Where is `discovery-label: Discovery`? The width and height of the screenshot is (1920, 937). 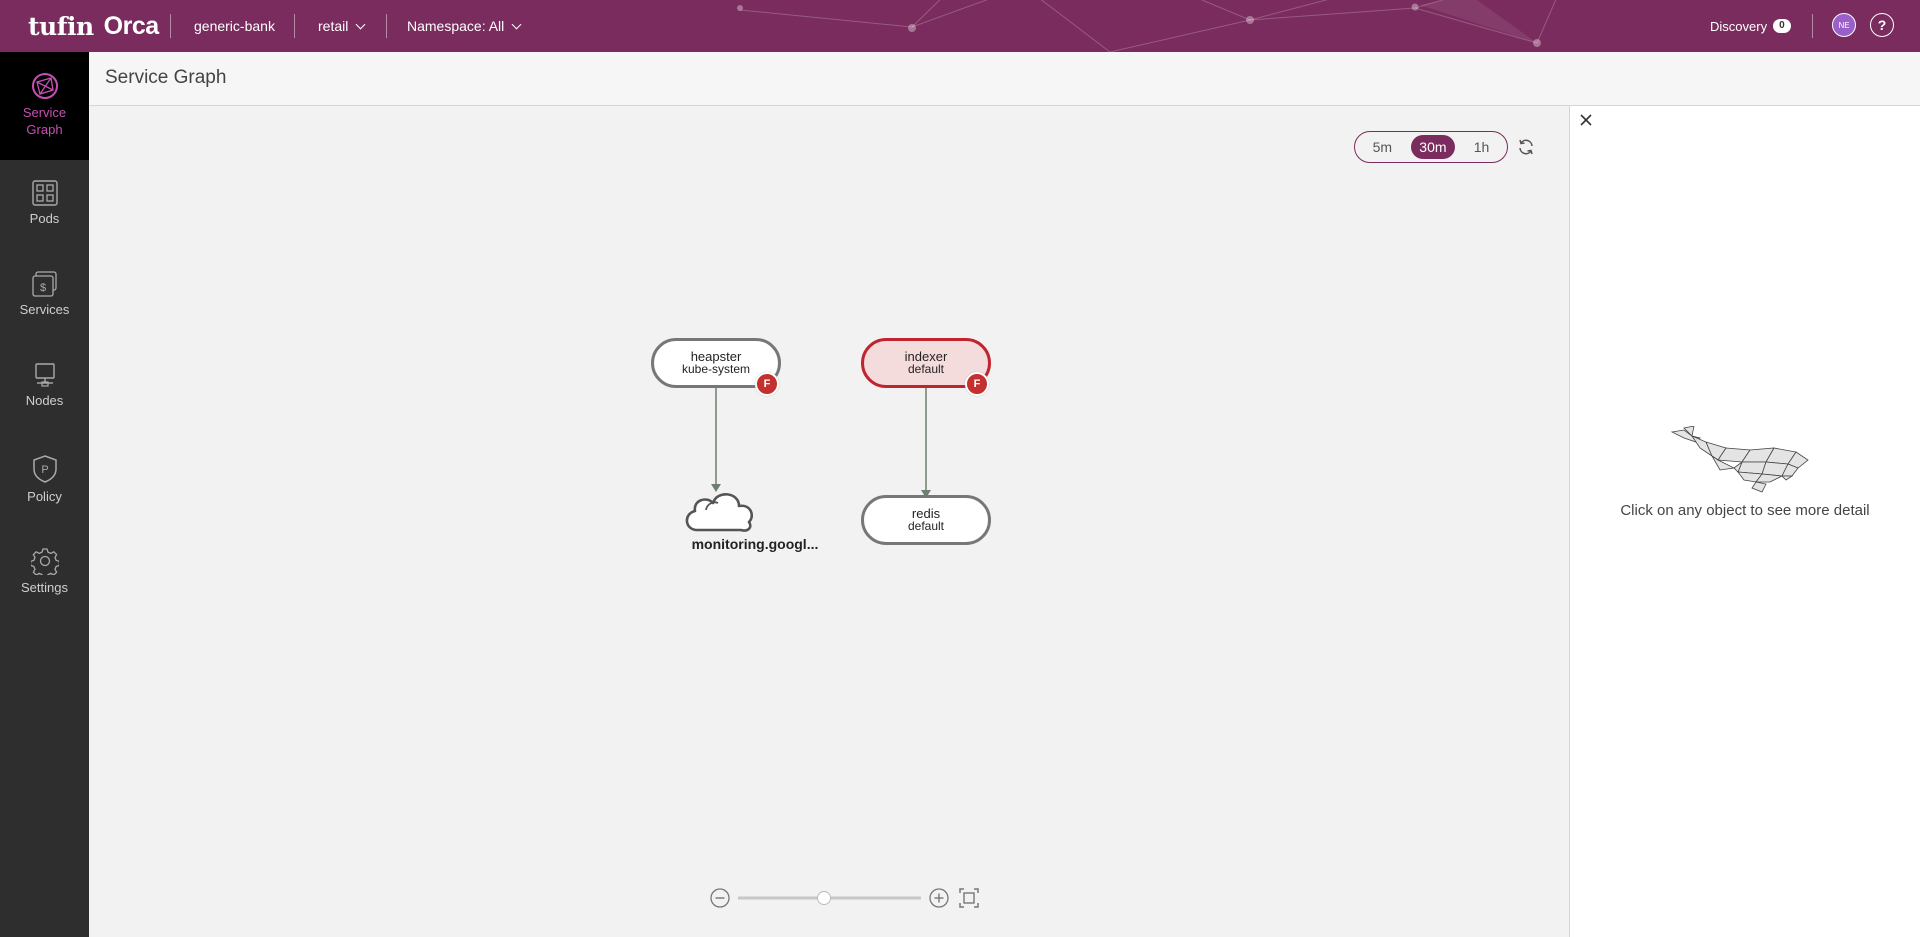 discovery-label: Discovery is located at coordinates (1739, 26).